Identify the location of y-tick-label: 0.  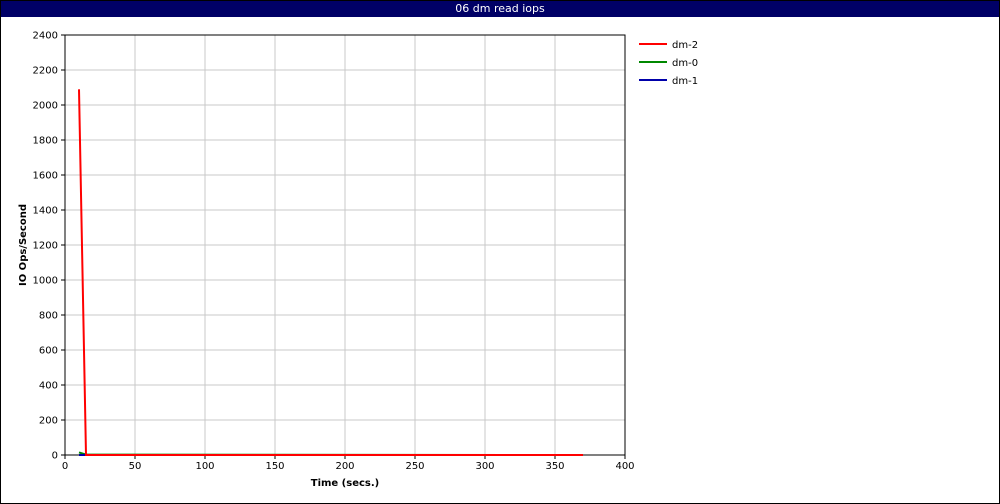
(55, 456).